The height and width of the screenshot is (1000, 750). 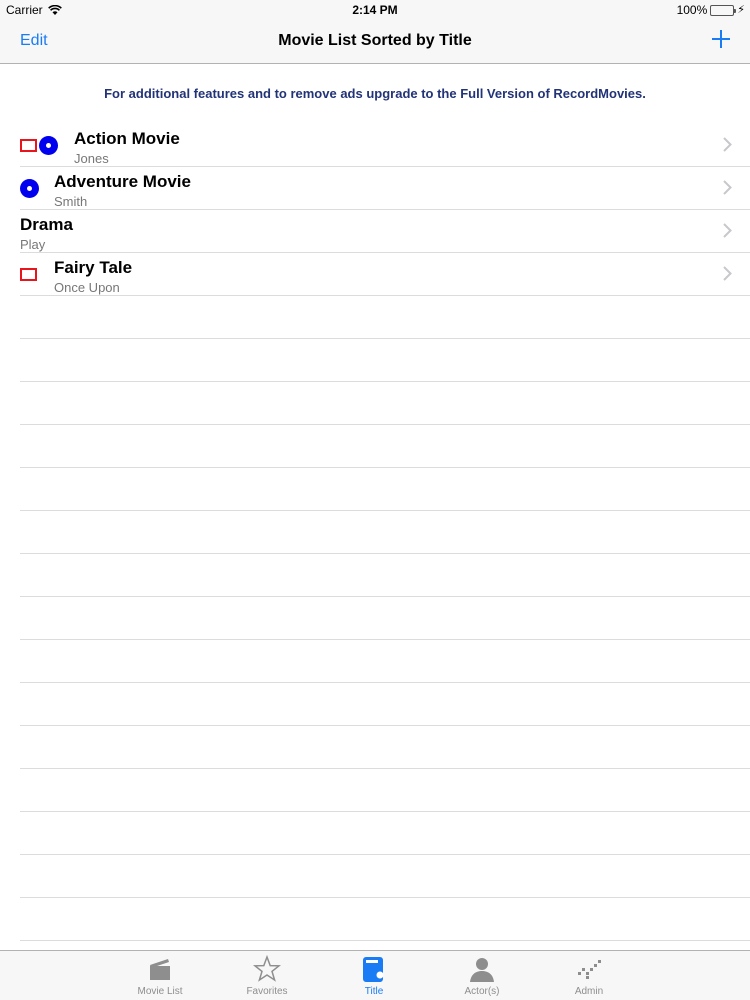 I want to click on charging-icon: ⚡, so click(x=741, y=9).